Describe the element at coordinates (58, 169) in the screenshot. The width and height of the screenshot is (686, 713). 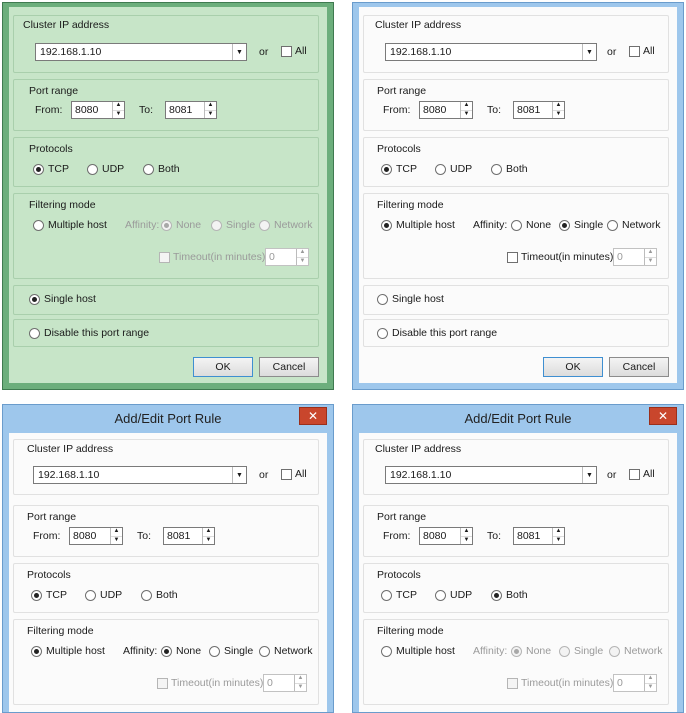
I see `tcp-label: TCP` at that location.